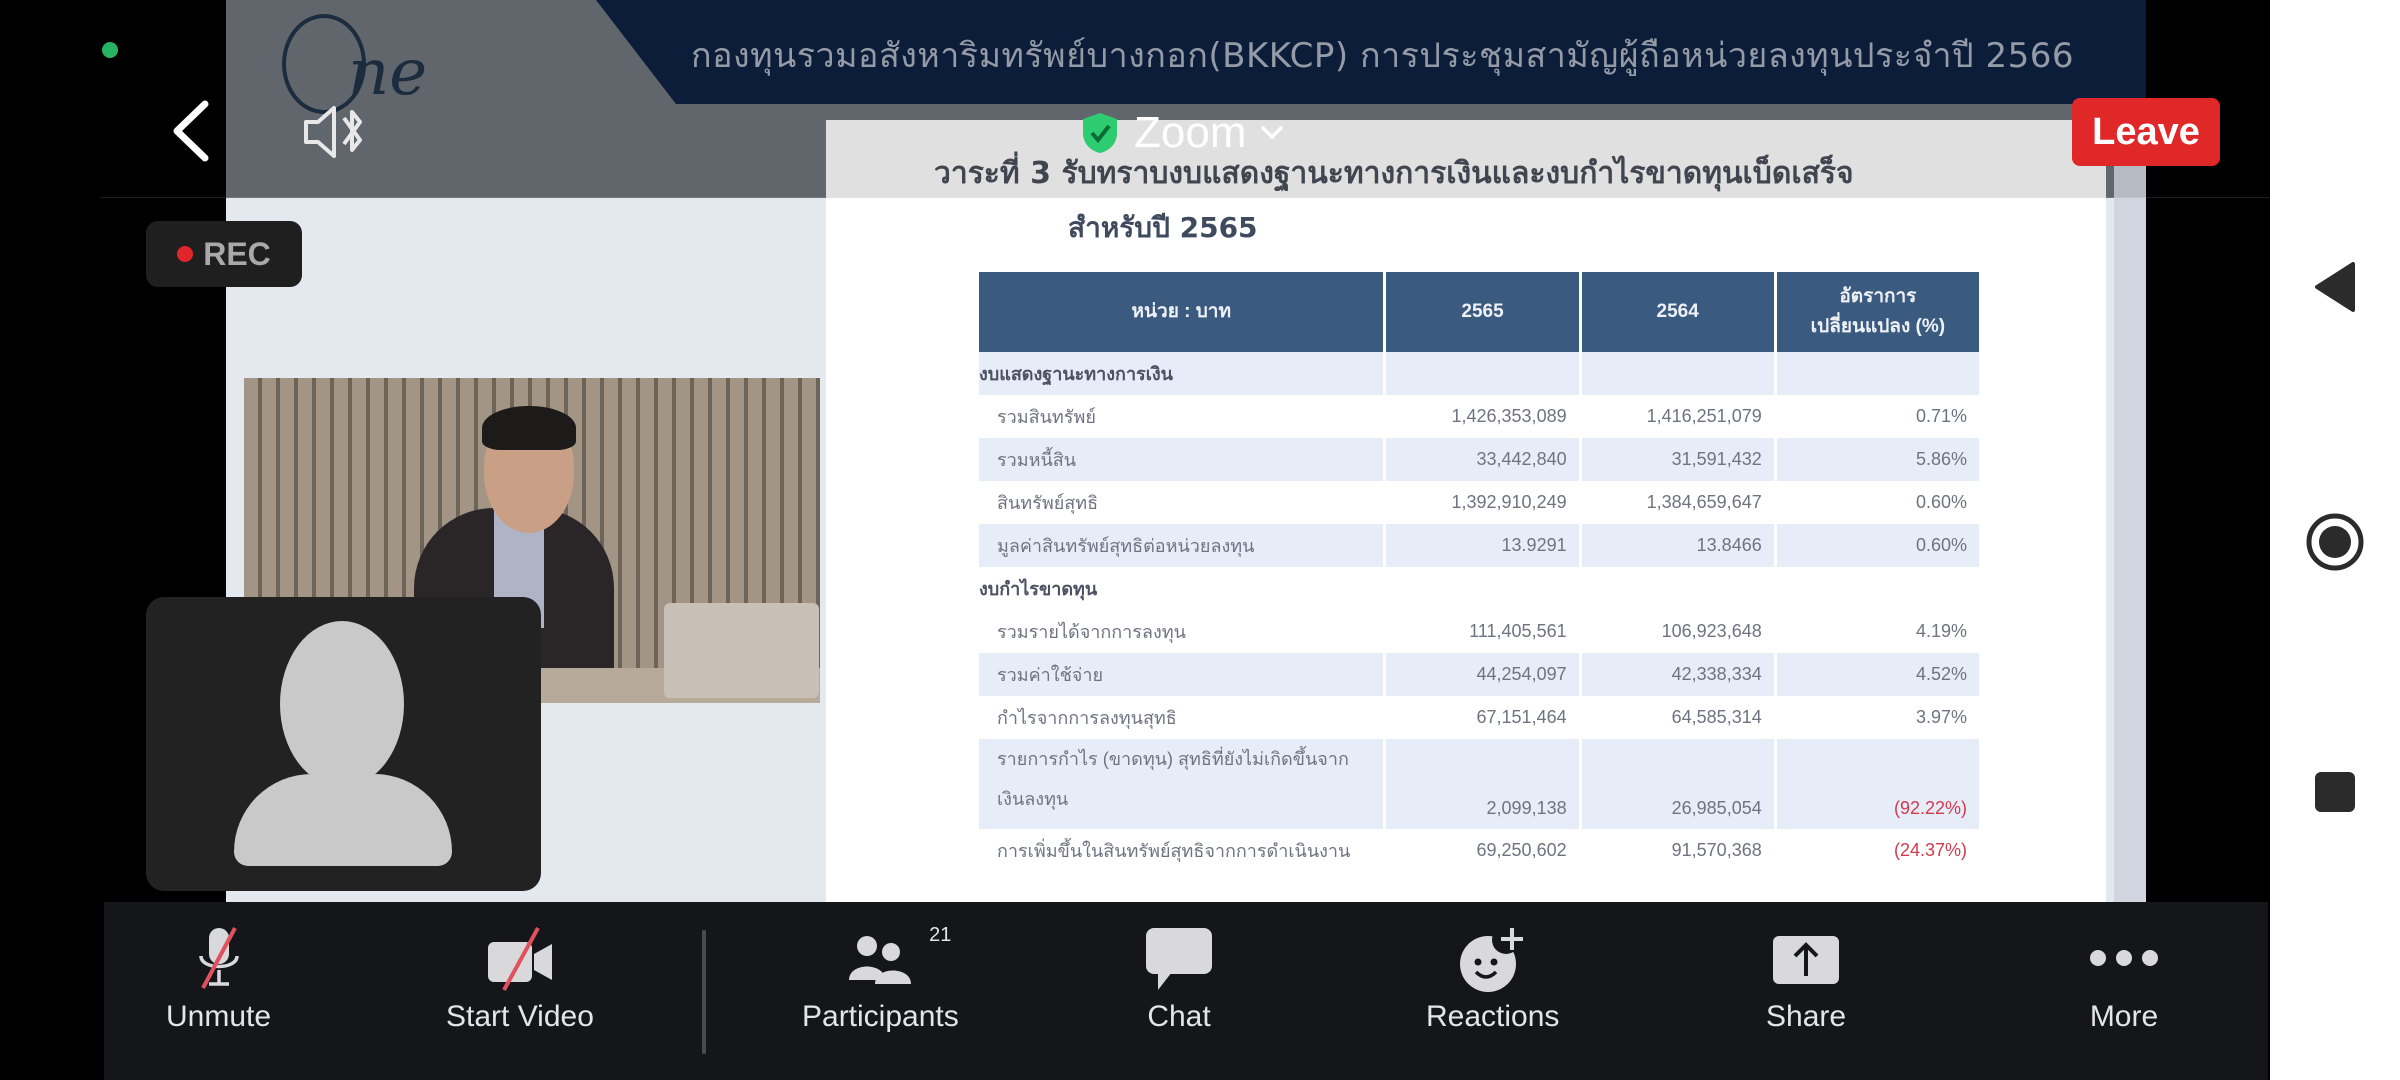  I want to click on participants-button: 21 Participants, so click(880, 979).